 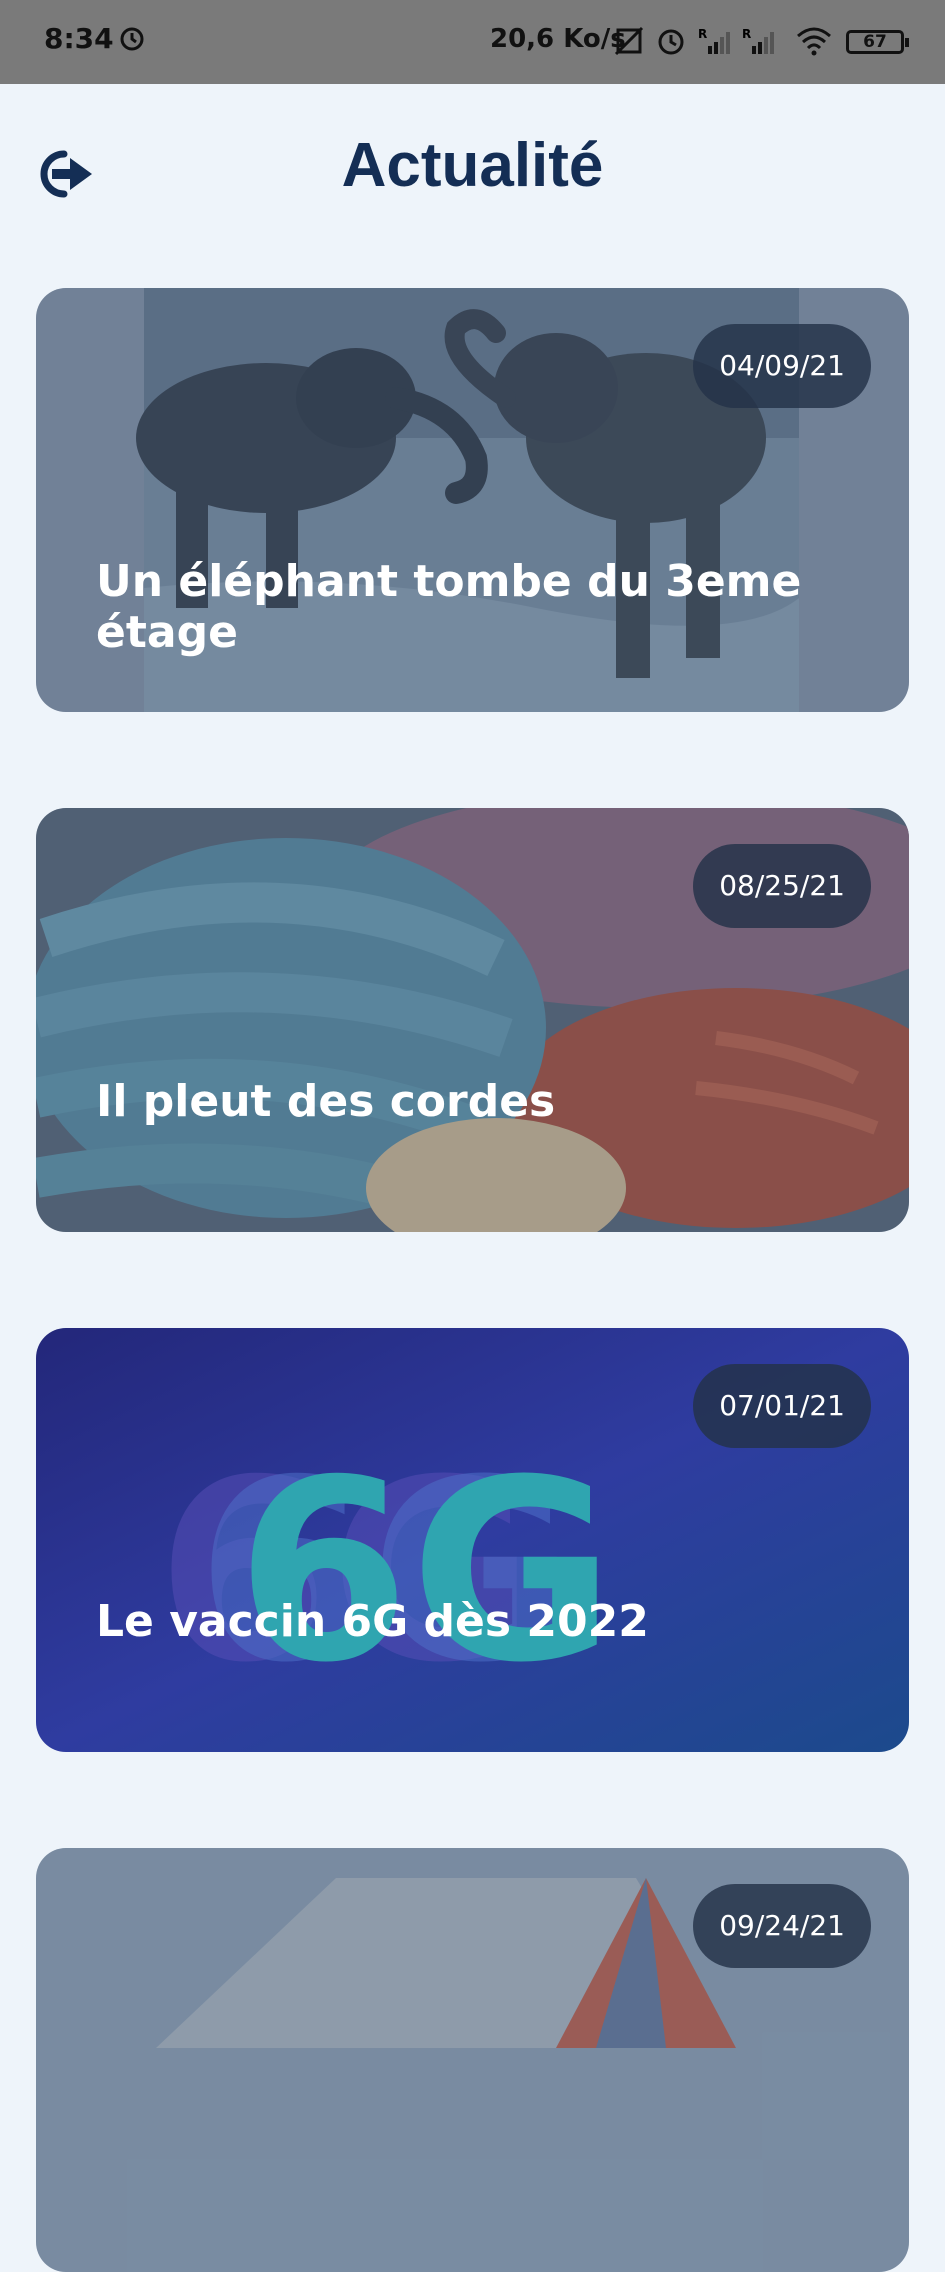 I want to click on article-title: Le vaccin 6G dès 2022, so click(x=372, y=1621).